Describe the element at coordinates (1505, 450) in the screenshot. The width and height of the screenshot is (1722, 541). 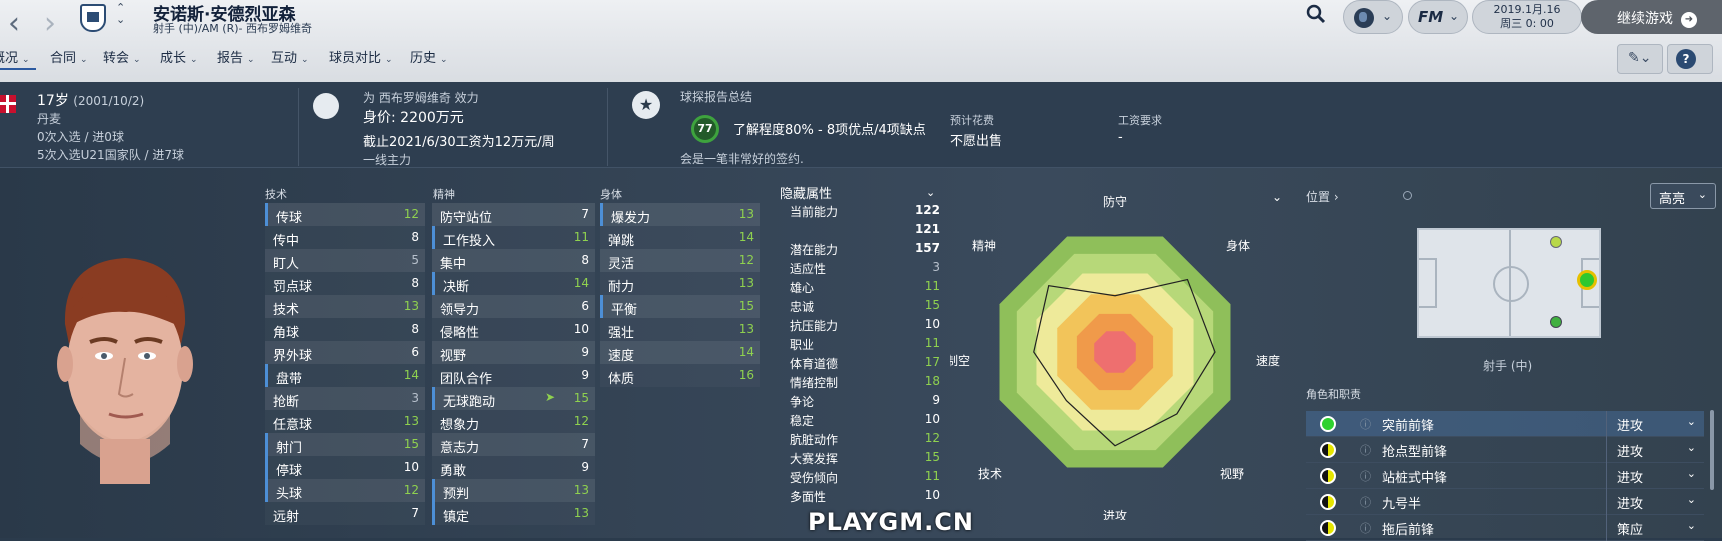
I see `role-row: ⓘ 抢点型前锋 进攻 ⌄` at that location.